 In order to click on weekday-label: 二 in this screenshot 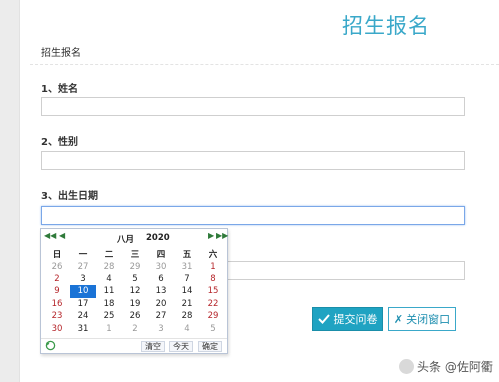, I will do `click(109, 255)`.